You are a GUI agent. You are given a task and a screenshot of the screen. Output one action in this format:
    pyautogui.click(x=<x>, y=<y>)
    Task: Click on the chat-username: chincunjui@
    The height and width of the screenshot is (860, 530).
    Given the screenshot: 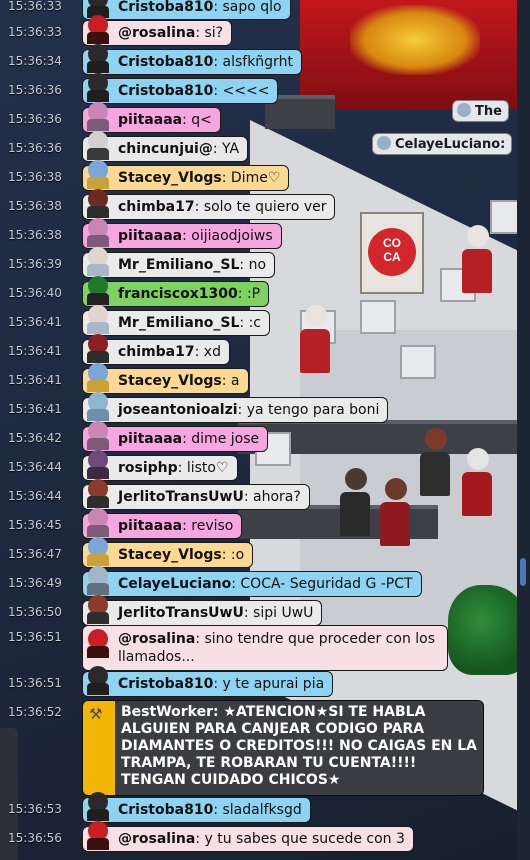 What is the action you would take?
    pyautogui.click(x=165, y=149)
    